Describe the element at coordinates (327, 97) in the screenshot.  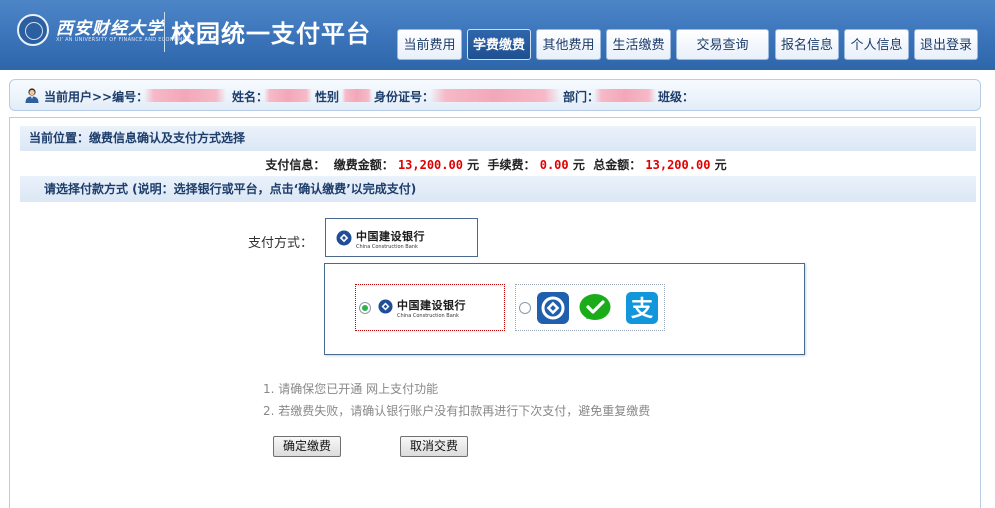
I see `gender-label: 性别` at that location.